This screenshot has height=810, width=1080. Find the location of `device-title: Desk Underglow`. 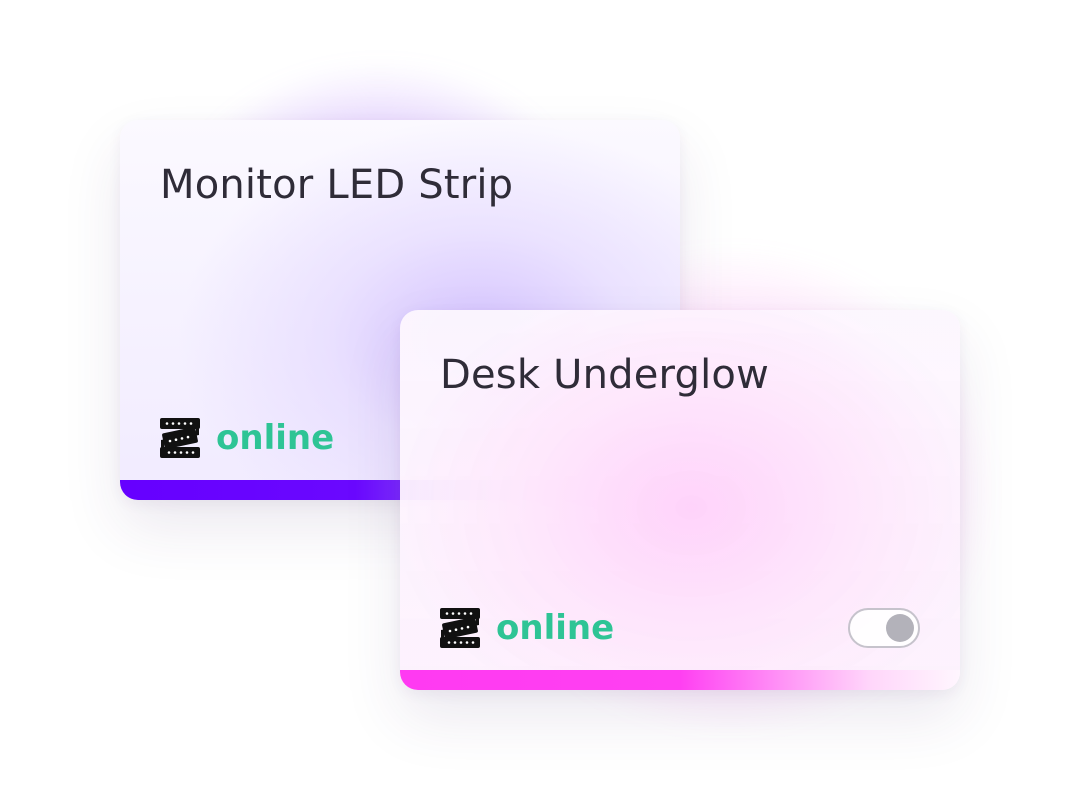

device-title: Desk Underglow is located at coordinates (604, 375).